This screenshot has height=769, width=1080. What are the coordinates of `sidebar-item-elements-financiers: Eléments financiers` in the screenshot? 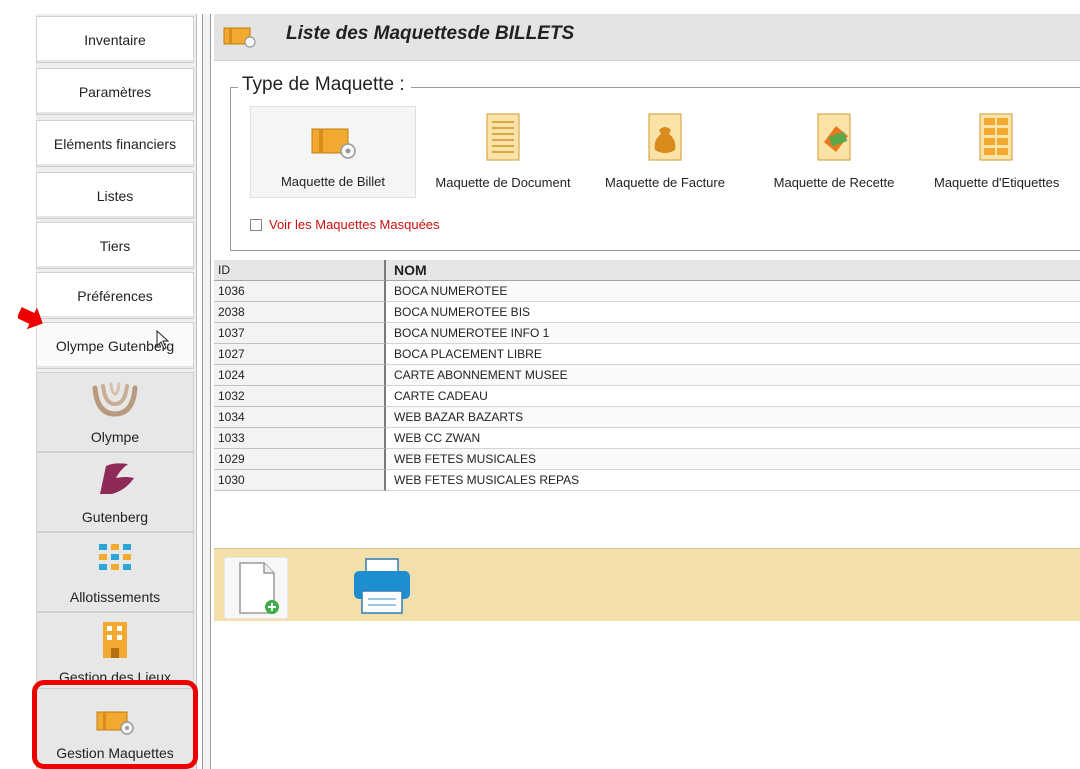 It's located at (115, 143).